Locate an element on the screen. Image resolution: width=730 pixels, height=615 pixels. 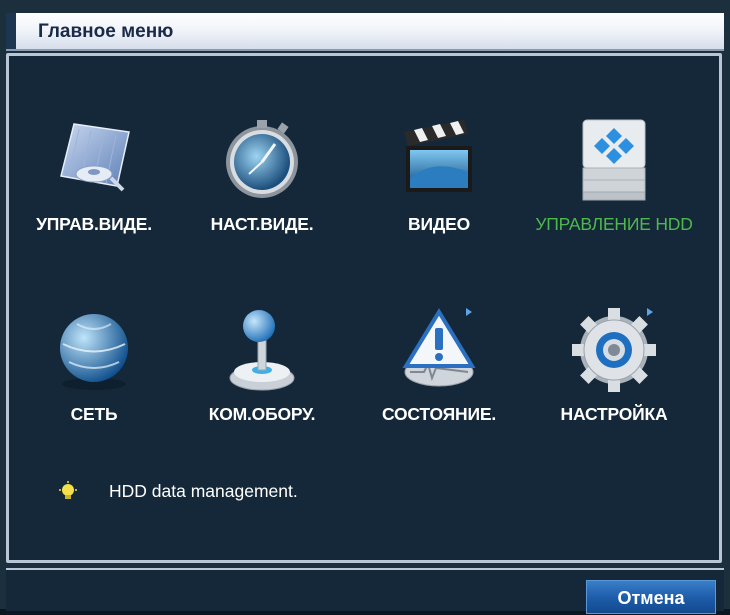
menu-item-video-management: УПРАВ.ВИДЕ. is located at coordinates (94, 184).